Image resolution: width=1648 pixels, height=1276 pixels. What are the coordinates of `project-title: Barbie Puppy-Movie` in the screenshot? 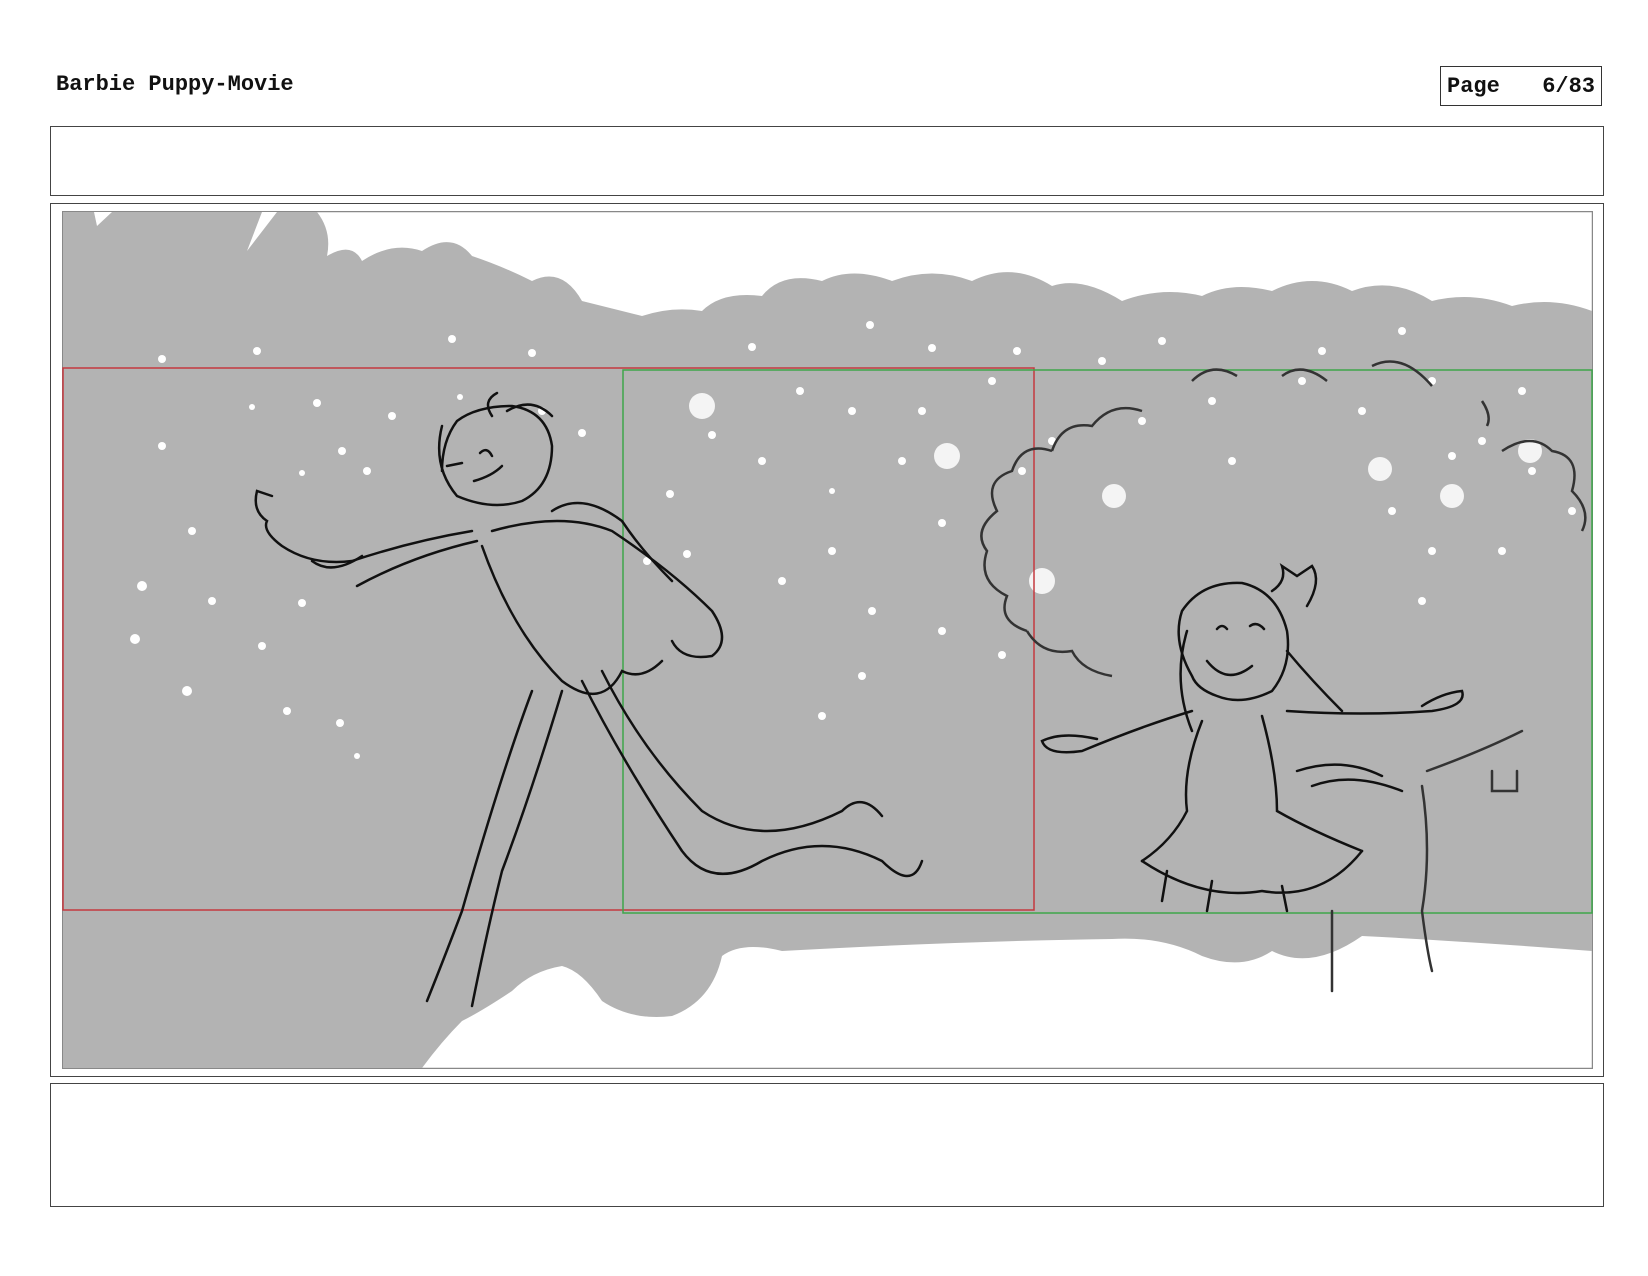 It's located at (175, 84).